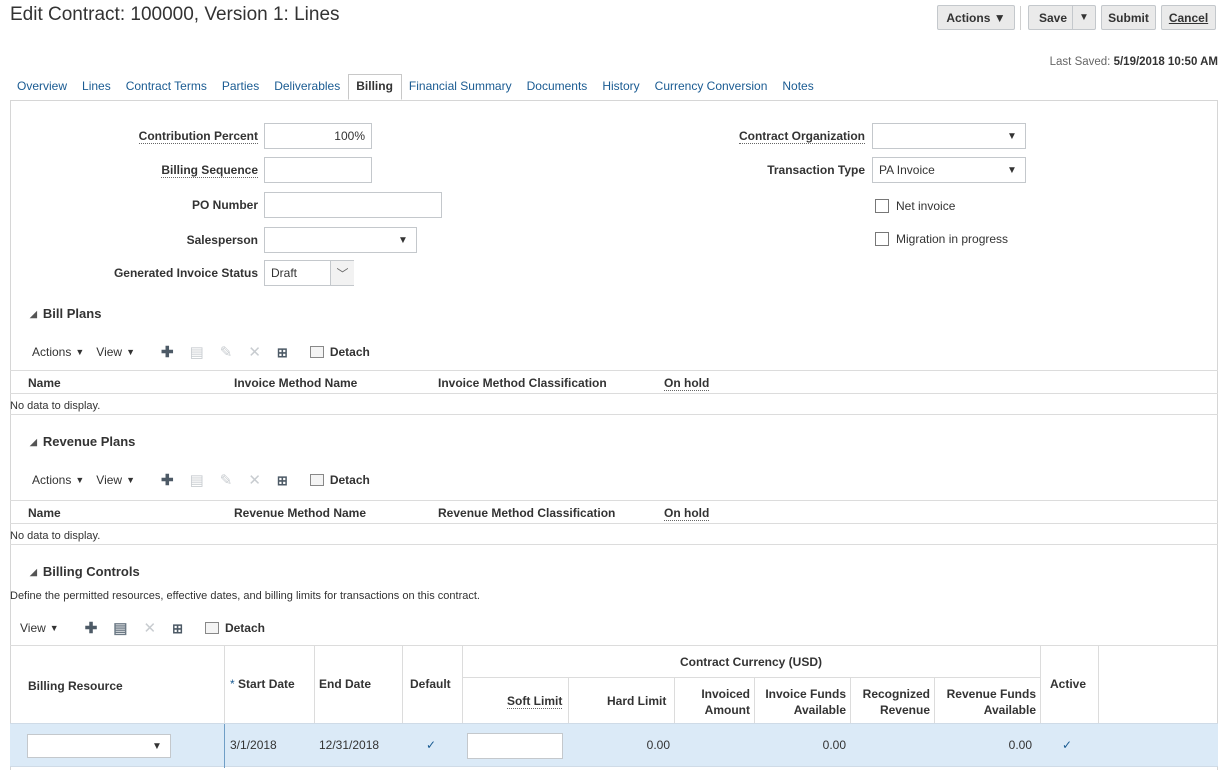 The image size is (1230, 778). Describe the element at coordinates (461, 87) in the screenshot. I see `tab-financial-summary: Financial Summary` at that location.